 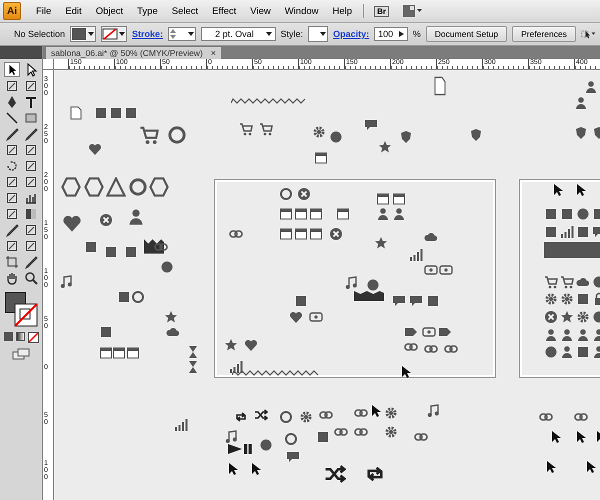 What do you see at coordinates (185, 11) in the screenshot?
I see `menu-item: Select` at bounding box center [185, 11].